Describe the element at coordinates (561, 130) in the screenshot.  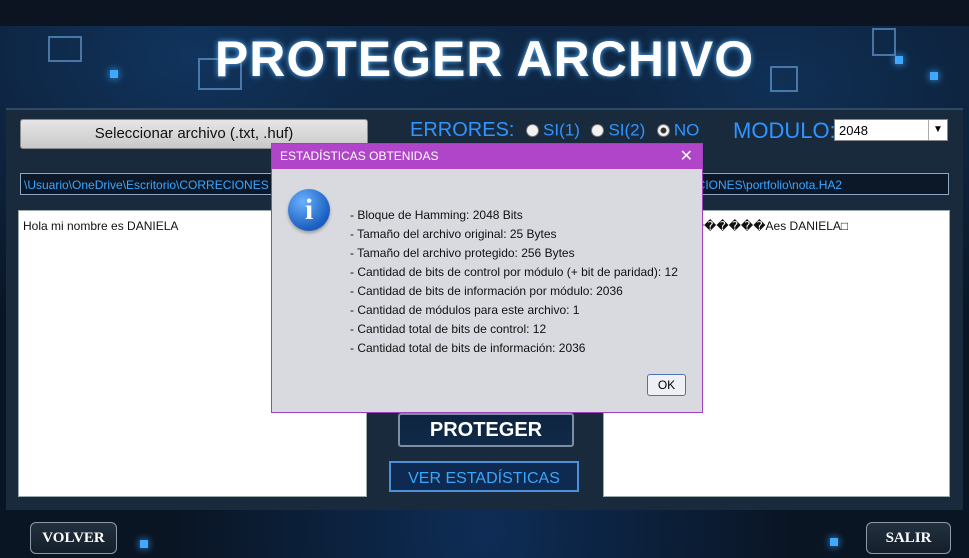
I see `radio-si1-label: SI(1)` at that location.